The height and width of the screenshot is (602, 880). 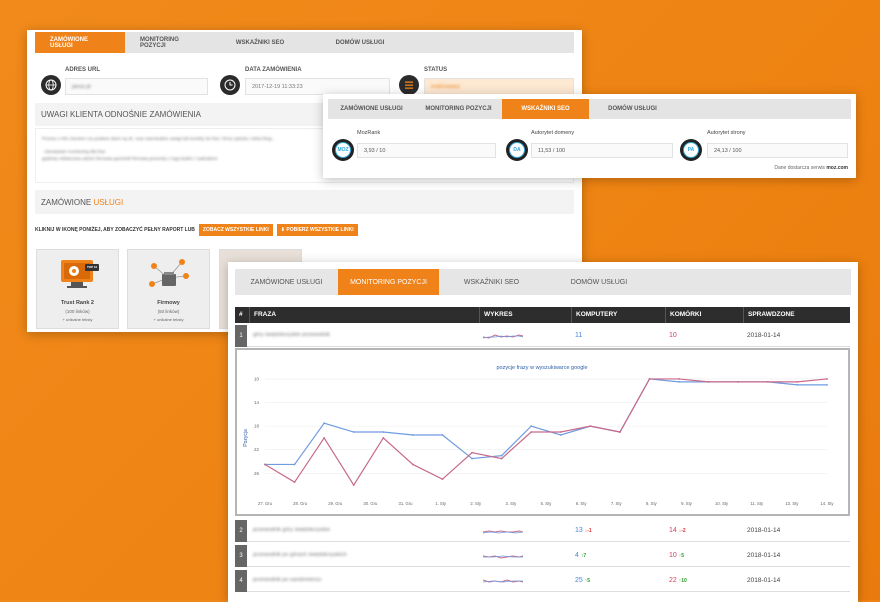 What do you see at coordinates (168, 289) in the screenshot?
I see `service-card-firmowy: Firmowy (50 linków) + unikalne teksty` at bounding box center [168, 289].